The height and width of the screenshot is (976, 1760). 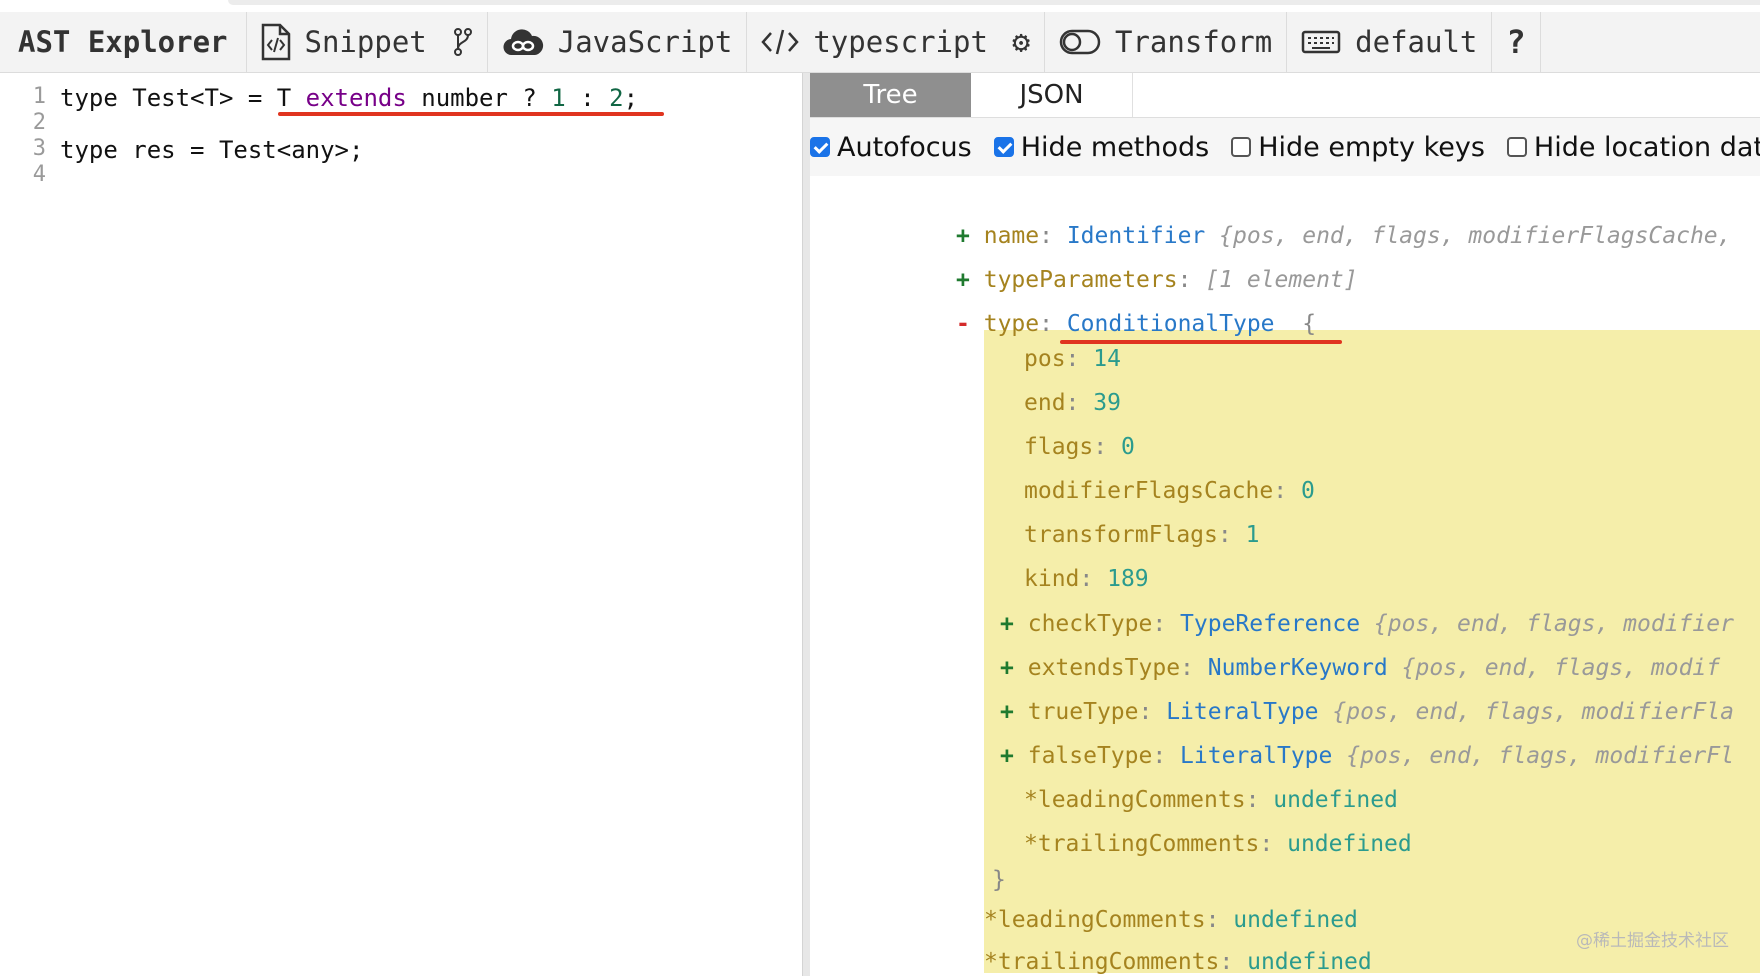 I want to click on prop-key: *leadingComments, so click(x=1095, y=920).